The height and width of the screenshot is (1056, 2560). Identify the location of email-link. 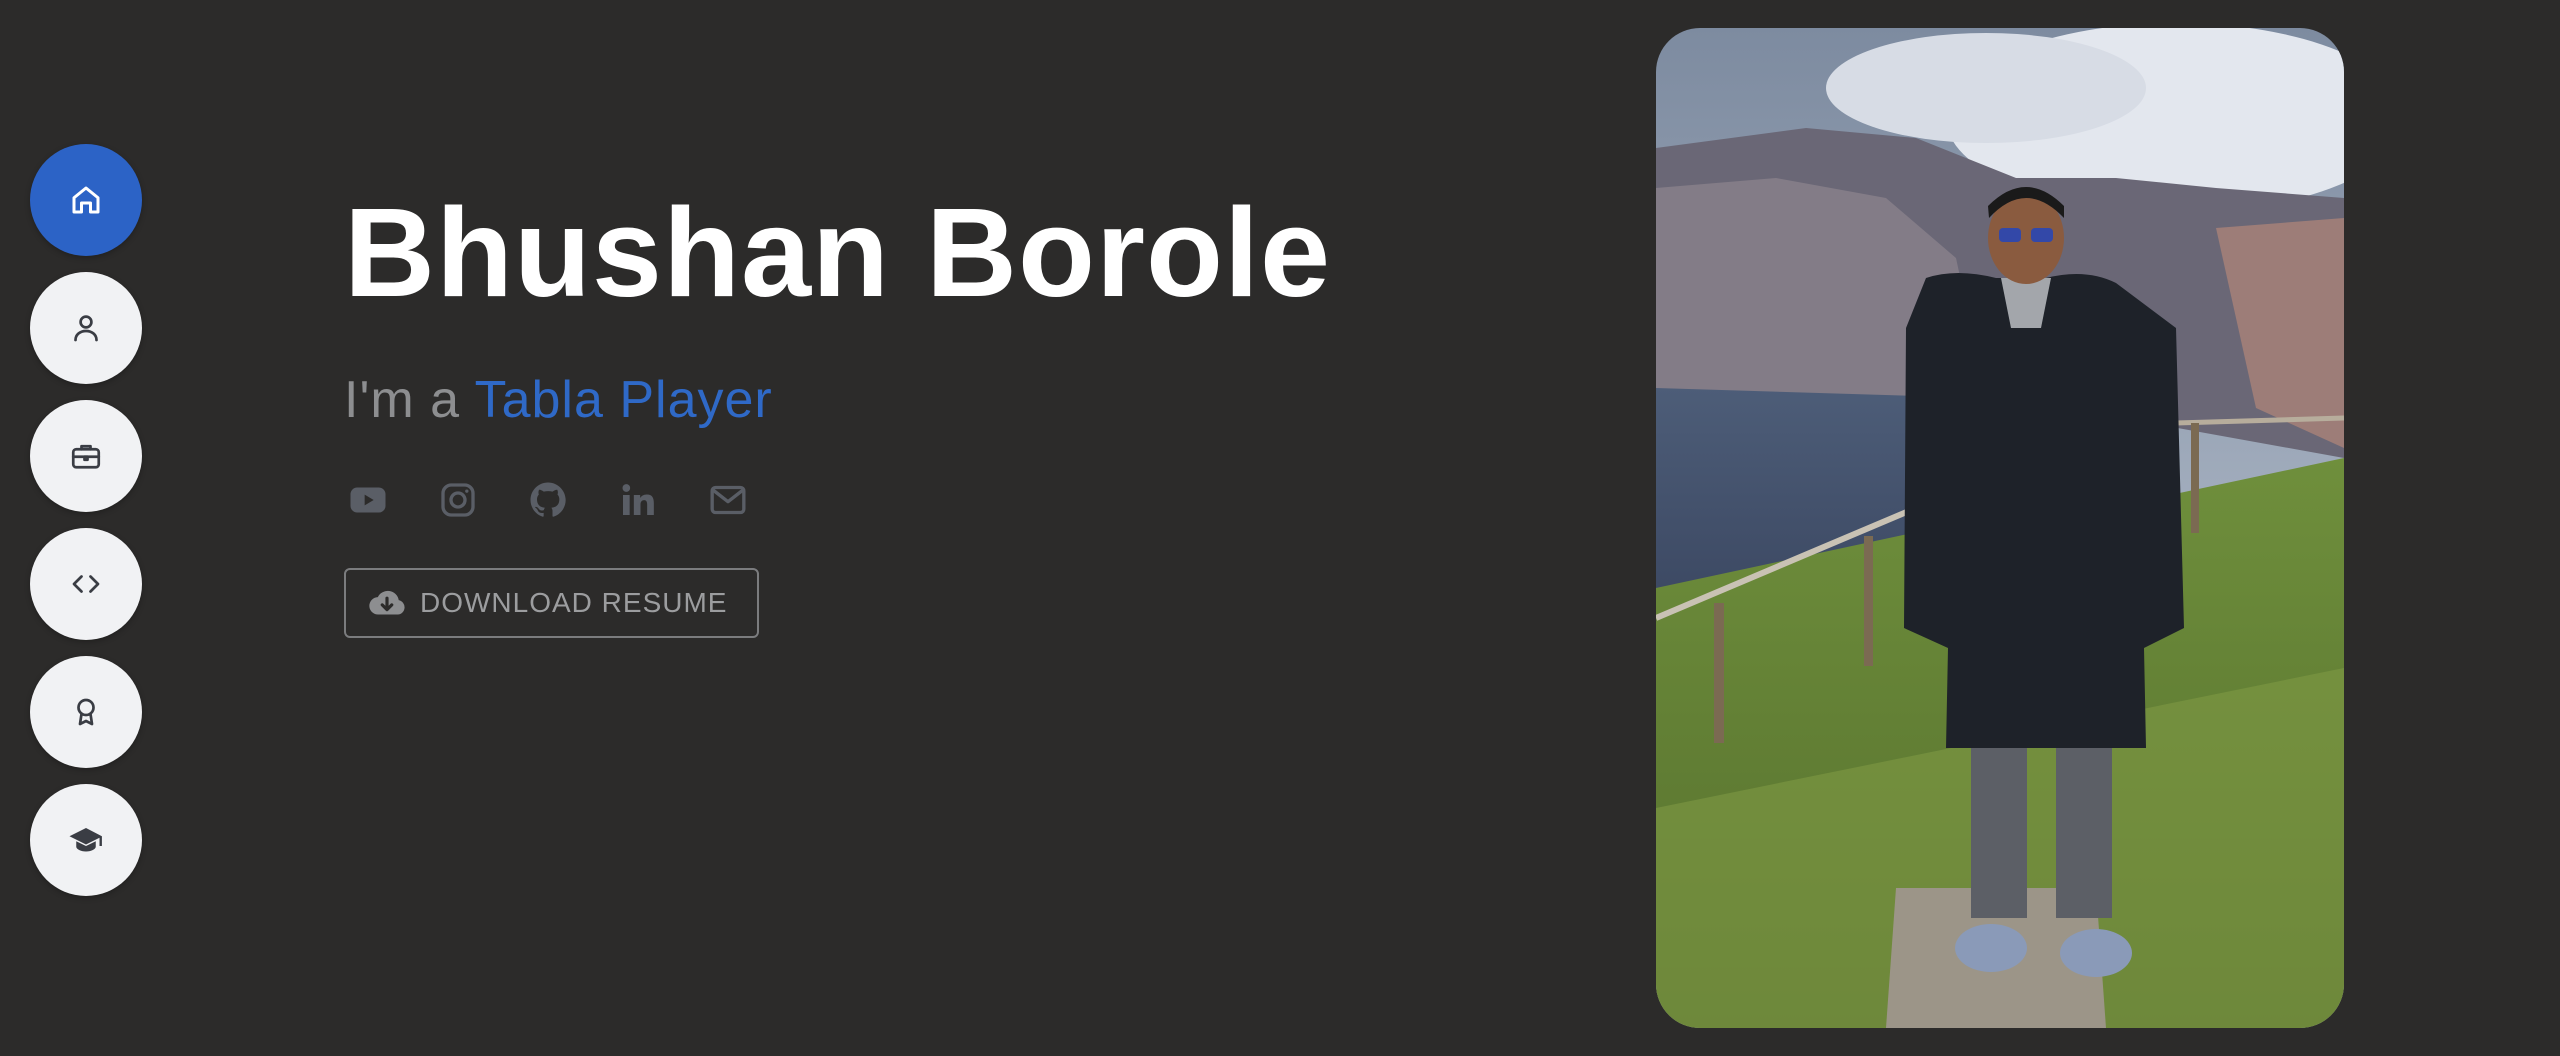
(728, 500).